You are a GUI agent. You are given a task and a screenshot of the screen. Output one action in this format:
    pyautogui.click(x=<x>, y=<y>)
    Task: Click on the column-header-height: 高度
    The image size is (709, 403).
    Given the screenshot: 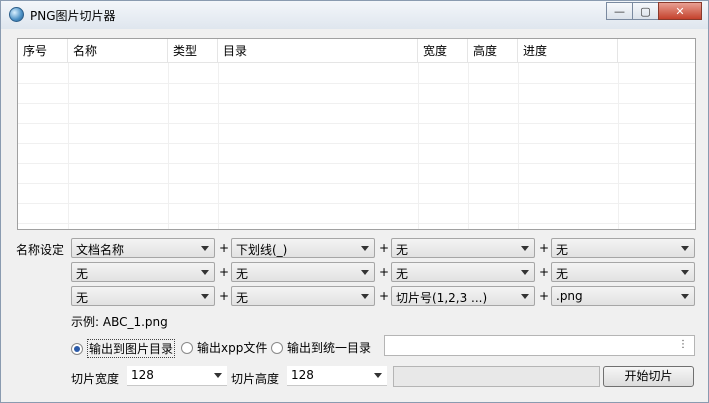 What is the action you would take?
    pyautogui.click(x=493, y=51)
    